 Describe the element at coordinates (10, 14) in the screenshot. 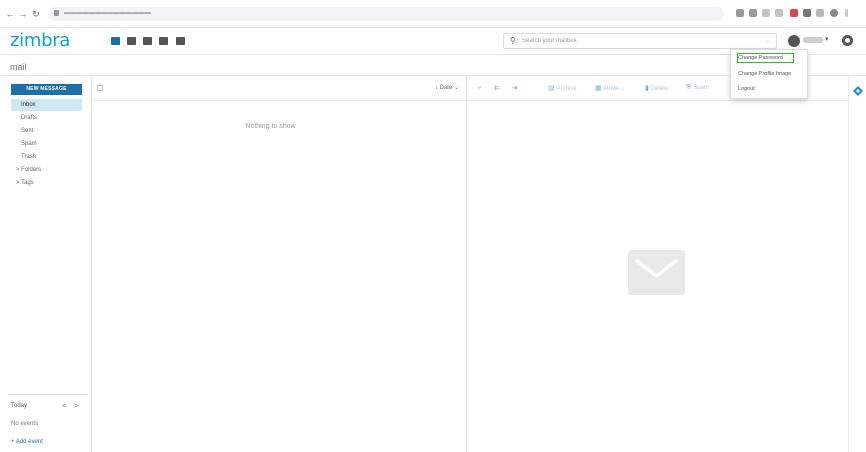

I see `back-icon: ←` at that location.